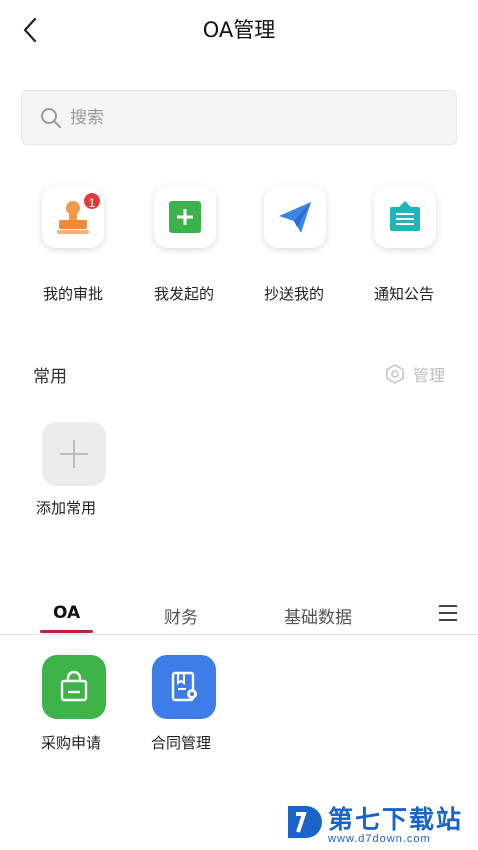 Image resolution: width=478 pixels, height=850 pixels. I want to click on d7-logo-icon, so click(305, 822).